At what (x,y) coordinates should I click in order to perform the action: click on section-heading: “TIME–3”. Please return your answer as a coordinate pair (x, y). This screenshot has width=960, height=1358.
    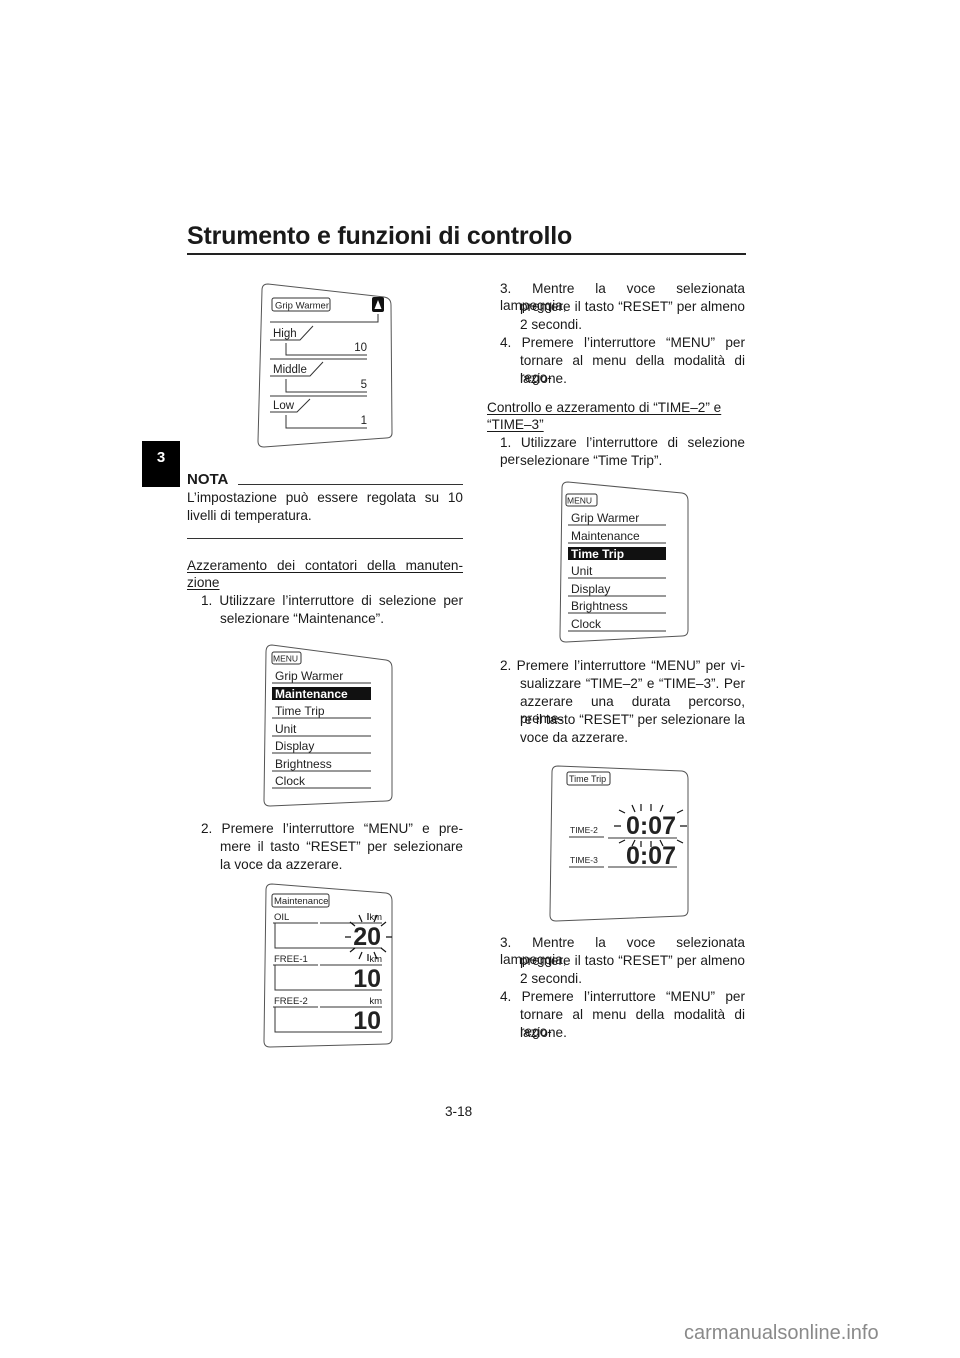
    Looking at the image, I should click on (515, 424).